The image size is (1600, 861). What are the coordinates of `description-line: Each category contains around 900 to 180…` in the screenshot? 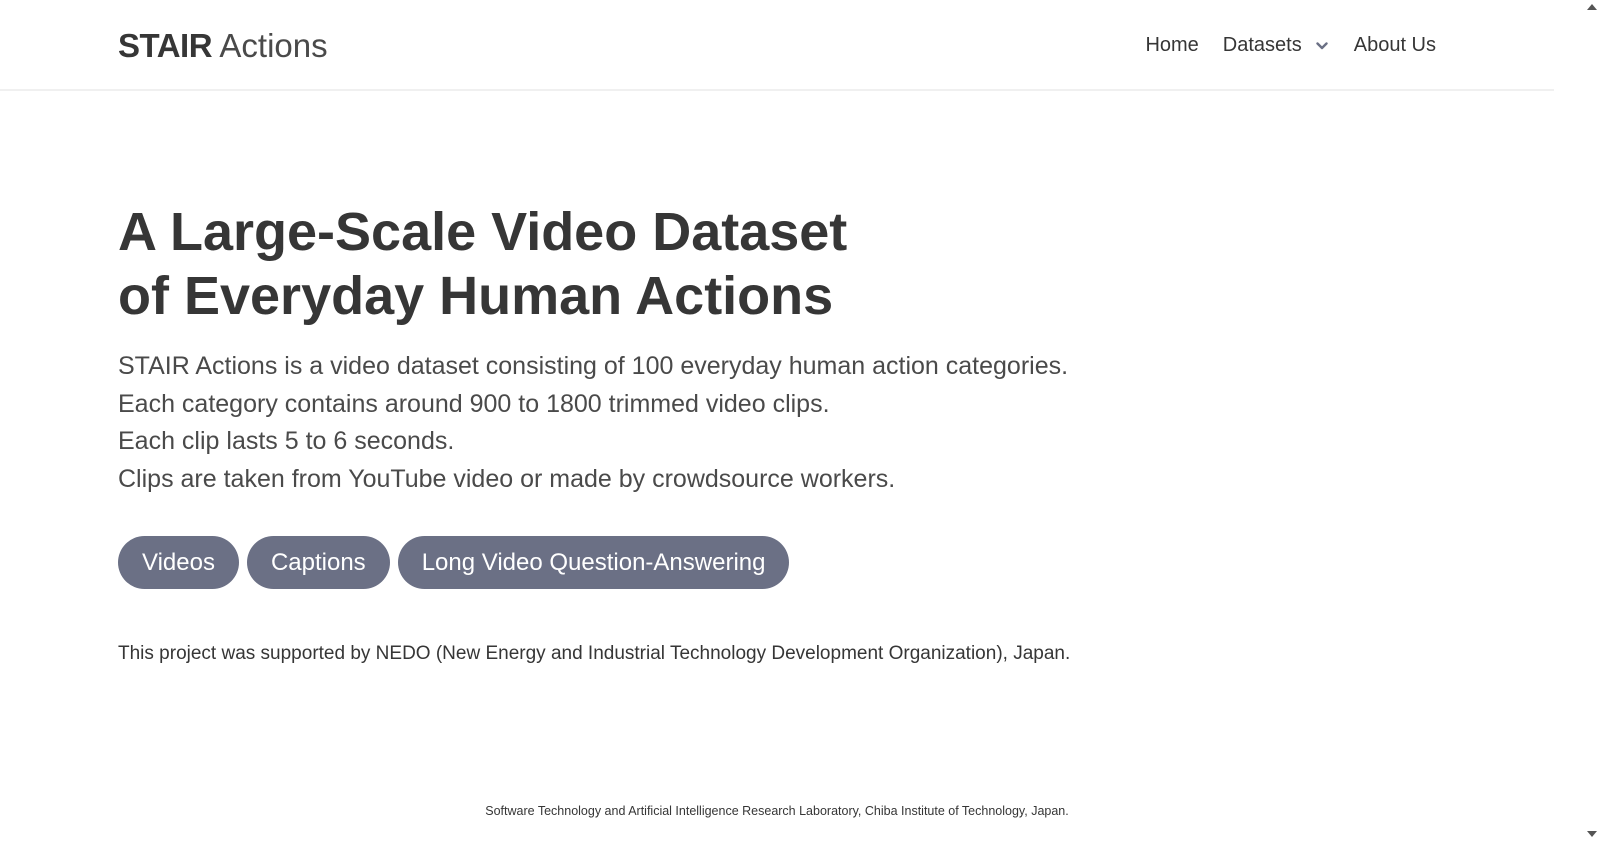 It's located at (474, 403).